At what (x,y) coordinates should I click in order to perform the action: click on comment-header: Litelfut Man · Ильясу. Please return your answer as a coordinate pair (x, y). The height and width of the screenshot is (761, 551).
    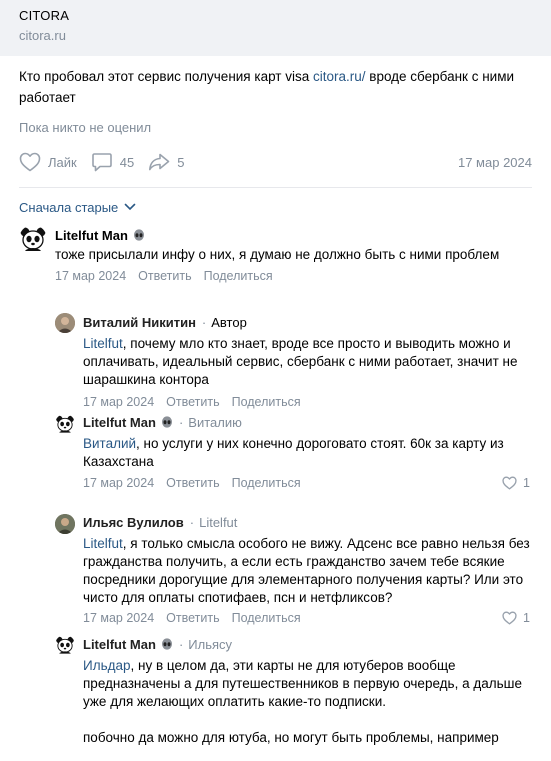
    Looking at the image, I should click on (306, 644).